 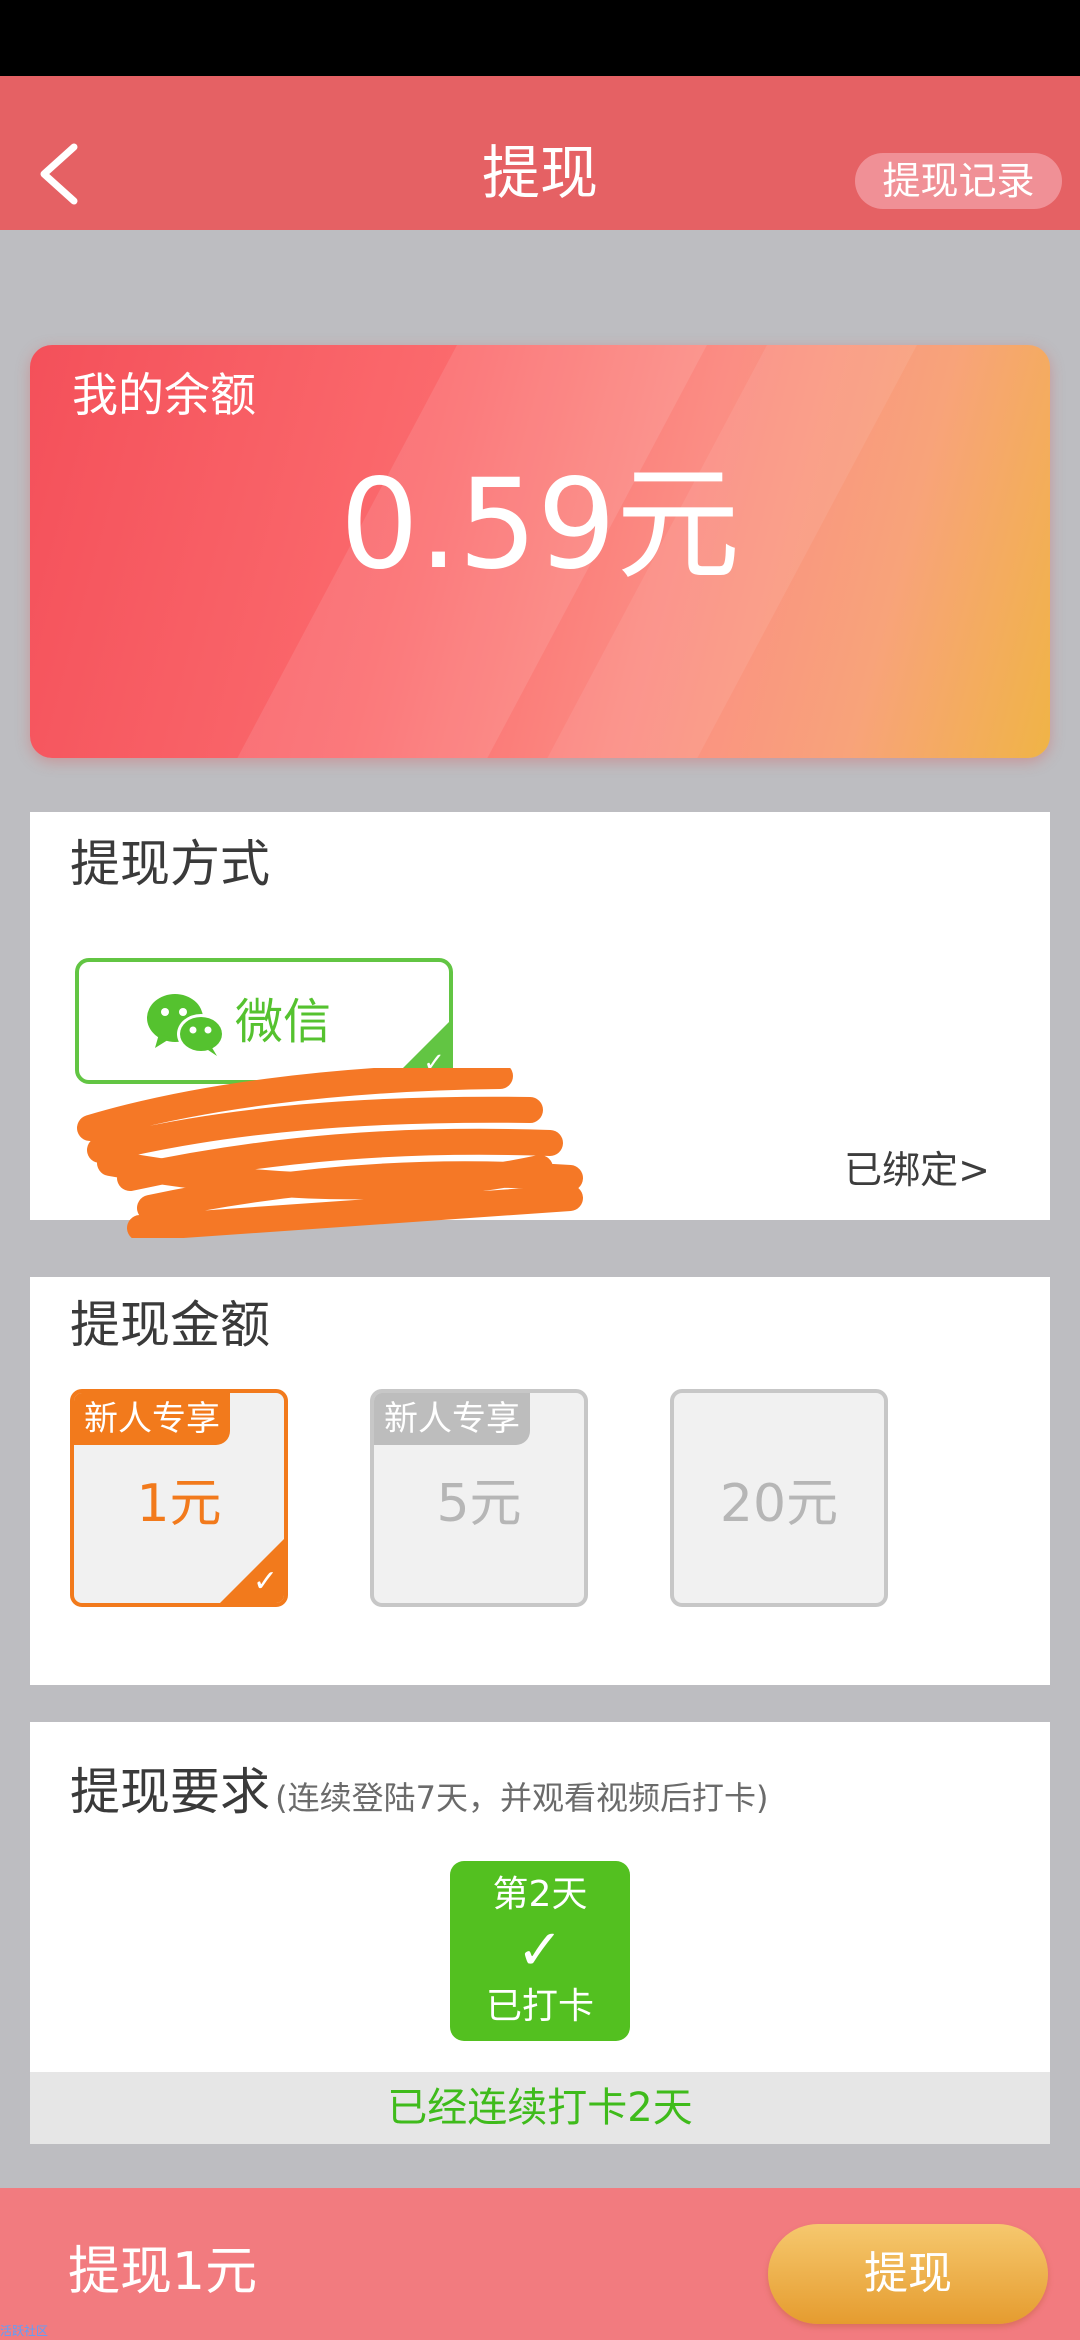 What do you see at coordinates (540, 38) in the screenshot?
I see `status-bar` at bounding box center [540, 38].